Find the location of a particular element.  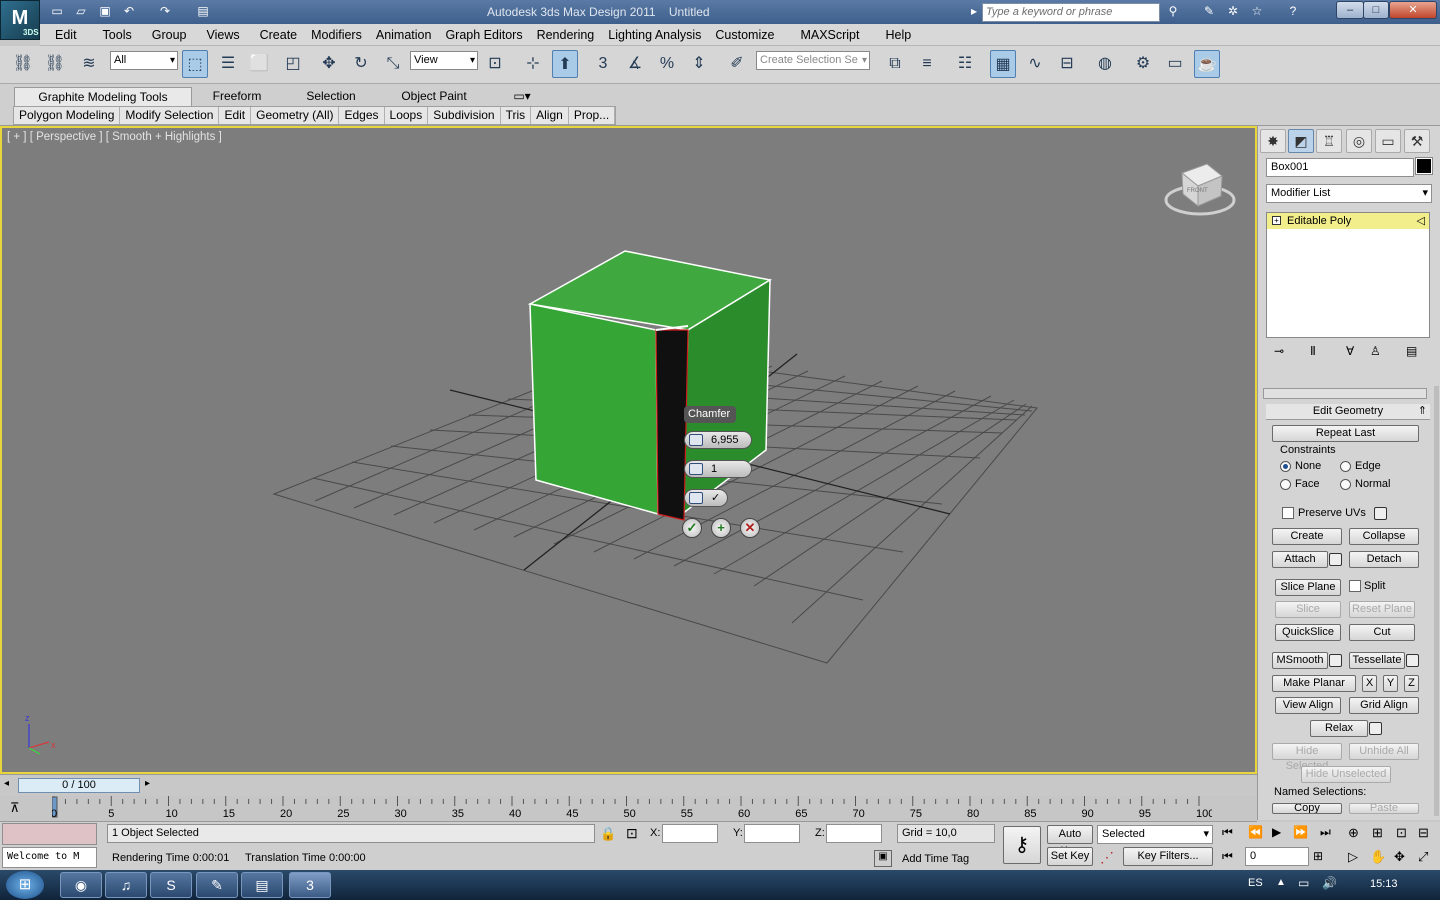

menu-rendering: Rendering is located at coordinates (566, 34).